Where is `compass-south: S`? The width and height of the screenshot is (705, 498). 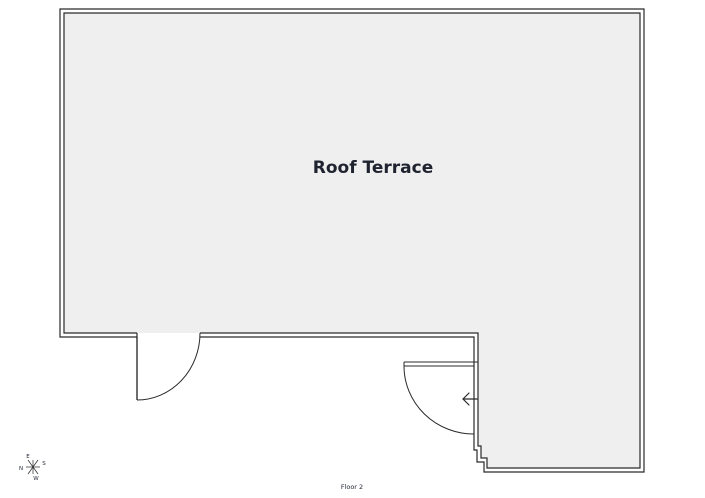
compass-south: S is located at coordinates (44, 464).